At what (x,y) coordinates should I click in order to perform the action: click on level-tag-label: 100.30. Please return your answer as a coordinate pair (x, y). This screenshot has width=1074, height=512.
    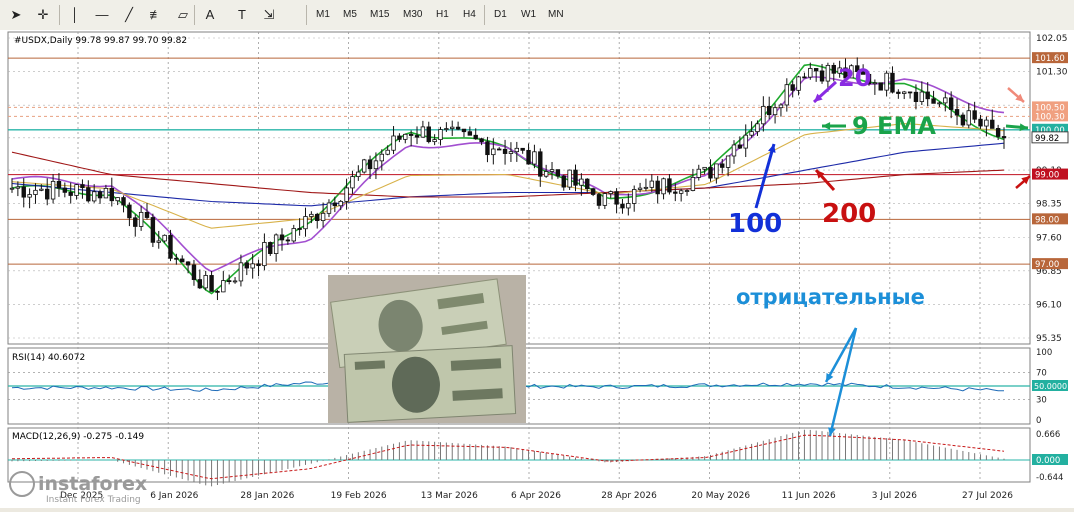
    Looking at the image, I should click on (1050, 117).